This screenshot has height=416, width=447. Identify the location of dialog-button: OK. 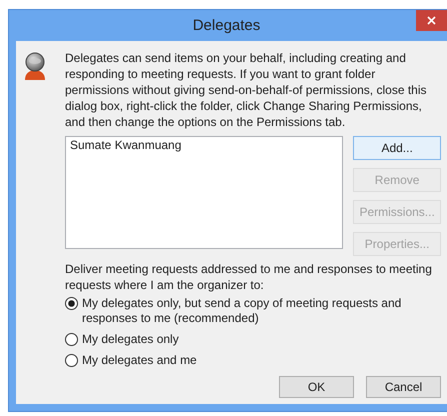
(316, 387).